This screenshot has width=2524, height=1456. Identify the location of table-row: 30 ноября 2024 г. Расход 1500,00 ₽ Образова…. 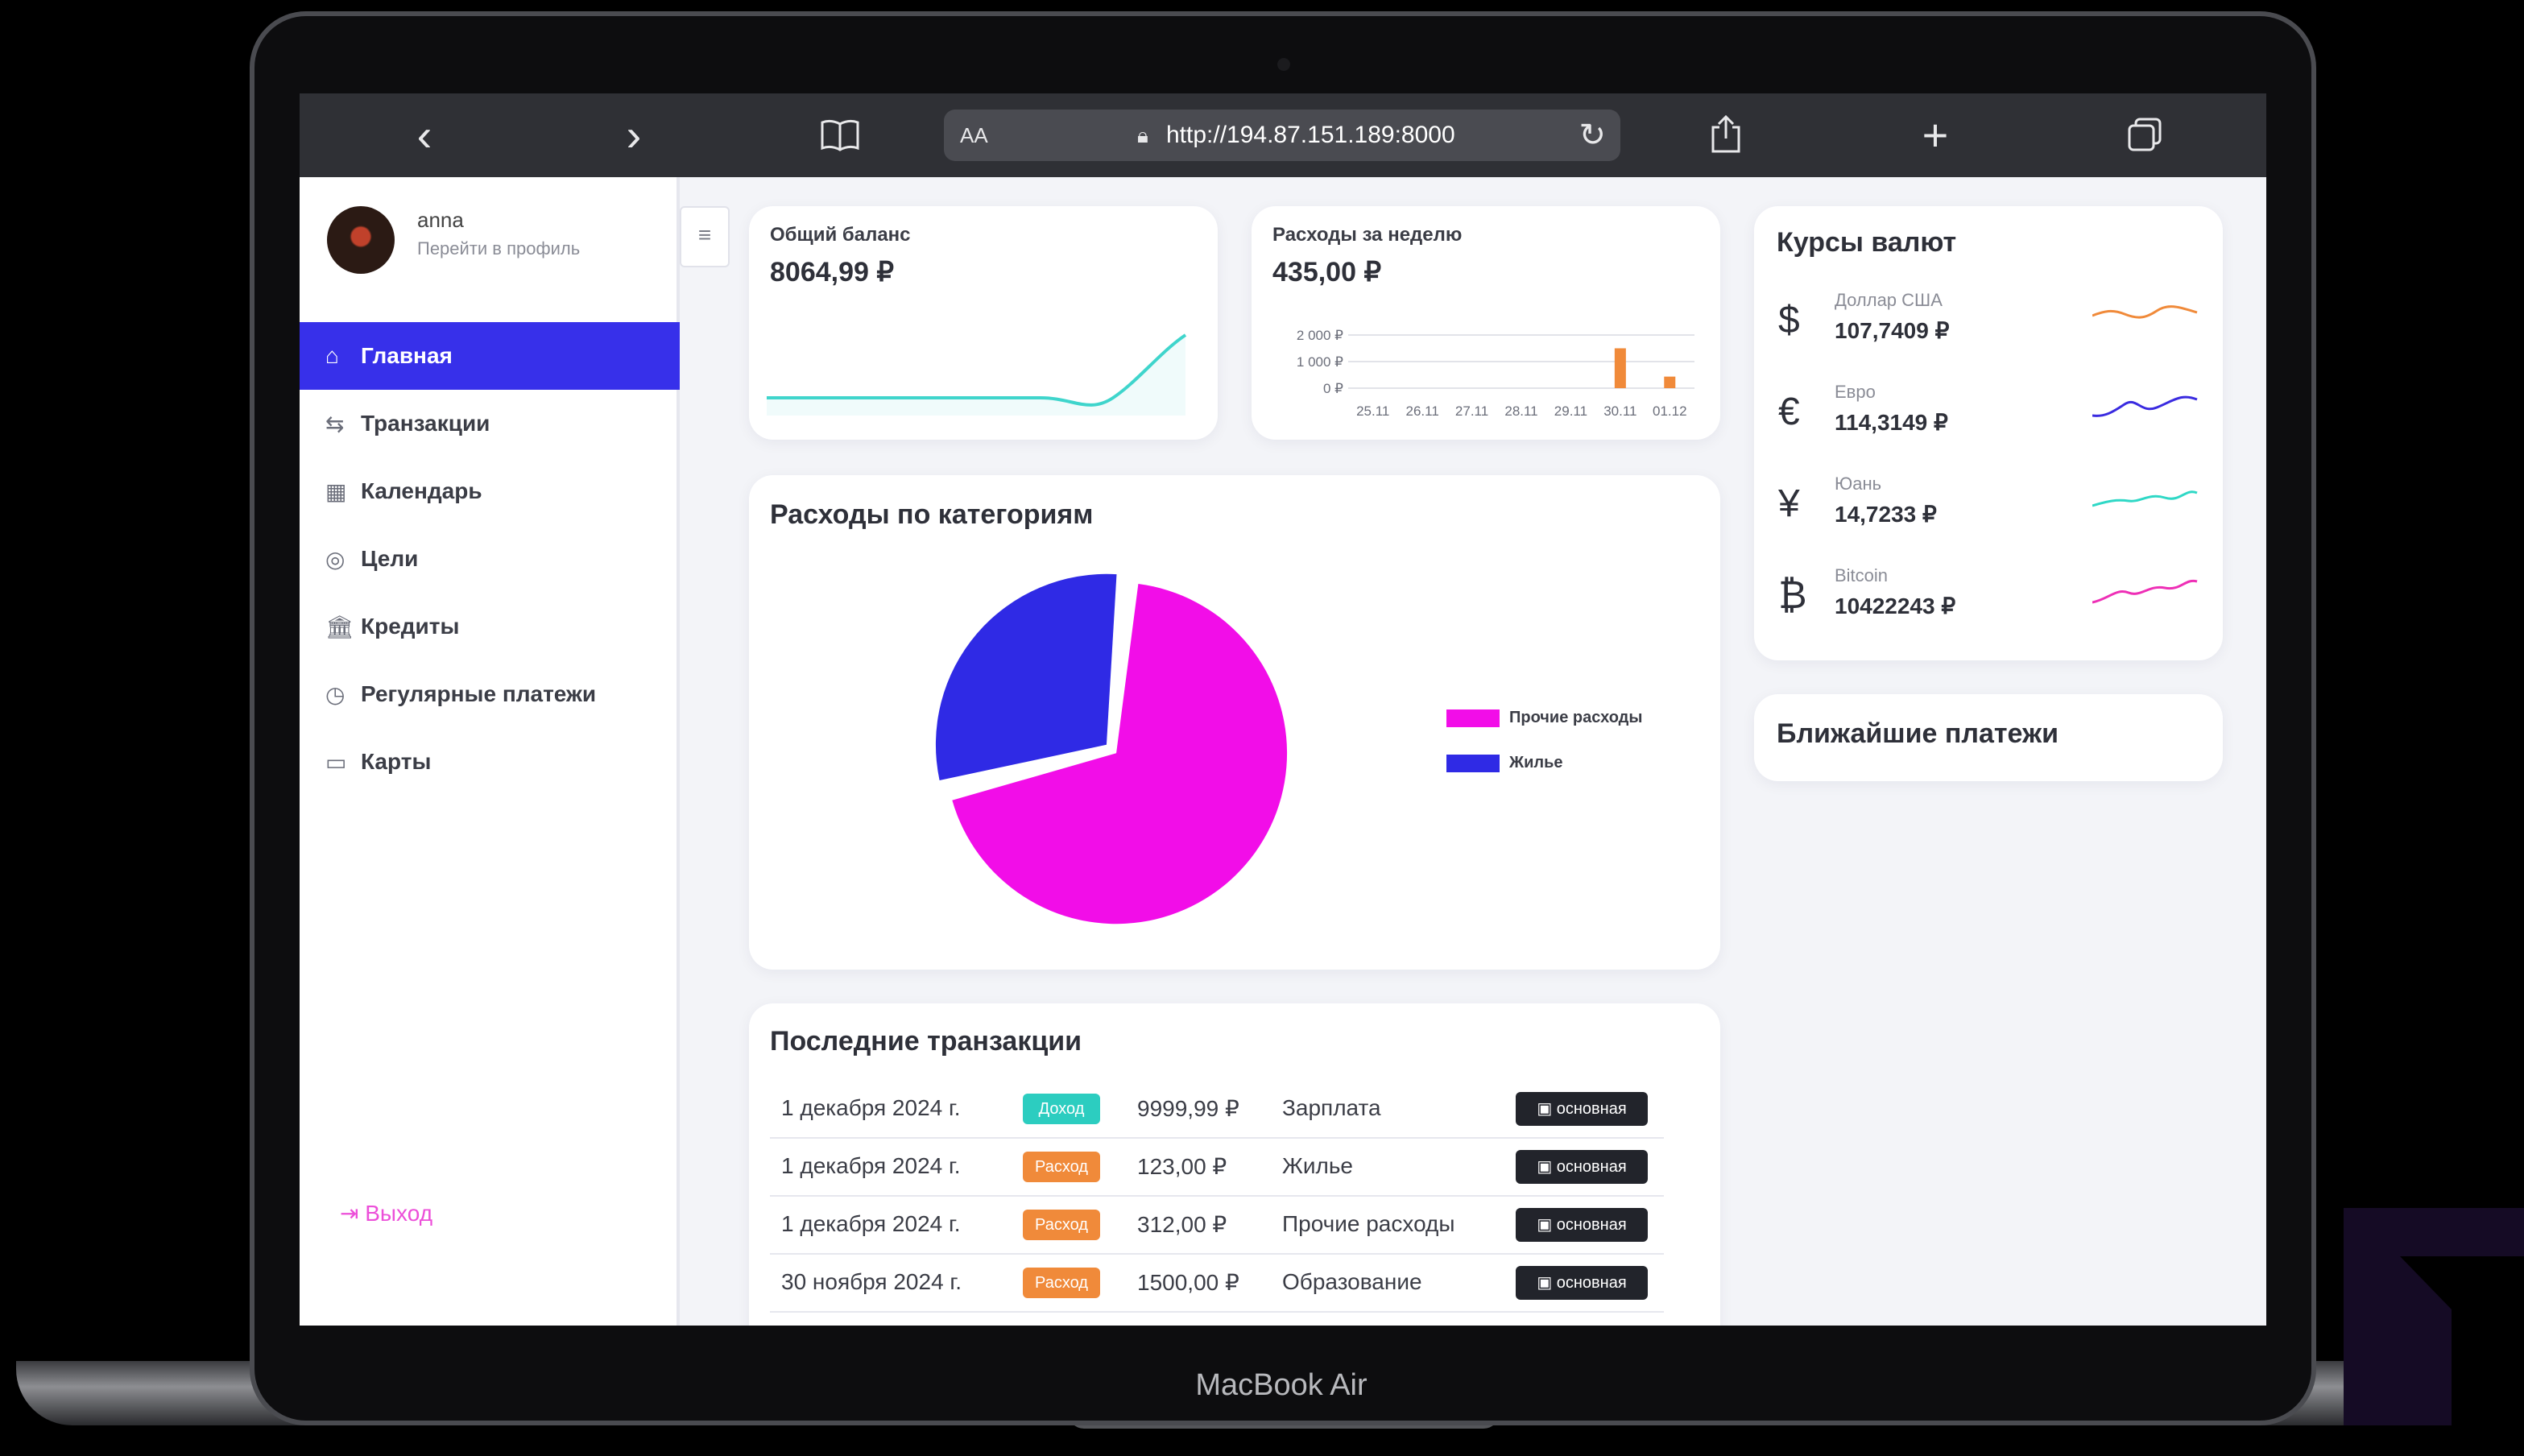
(1217, 1283).